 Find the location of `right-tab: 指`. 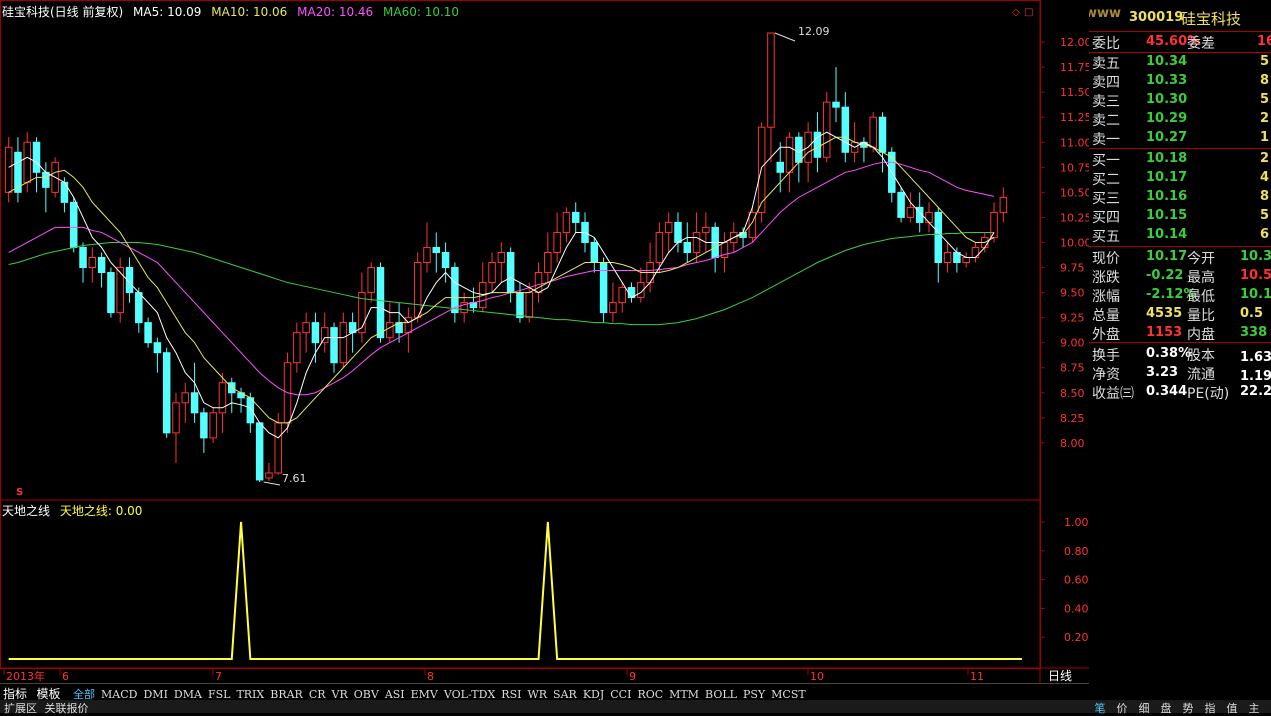

right-tab: 指 is located at coordinates (1210, 708).